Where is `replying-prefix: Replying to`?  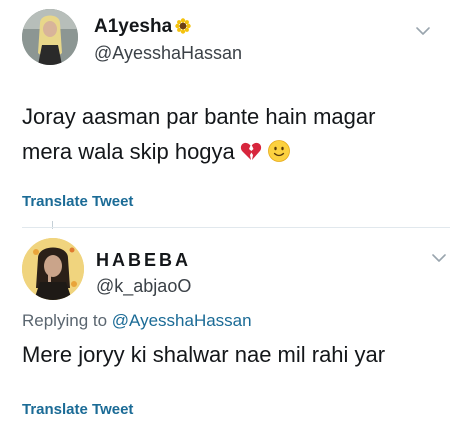 replying-prefix: Replying to is located at coordinates (65, 320).